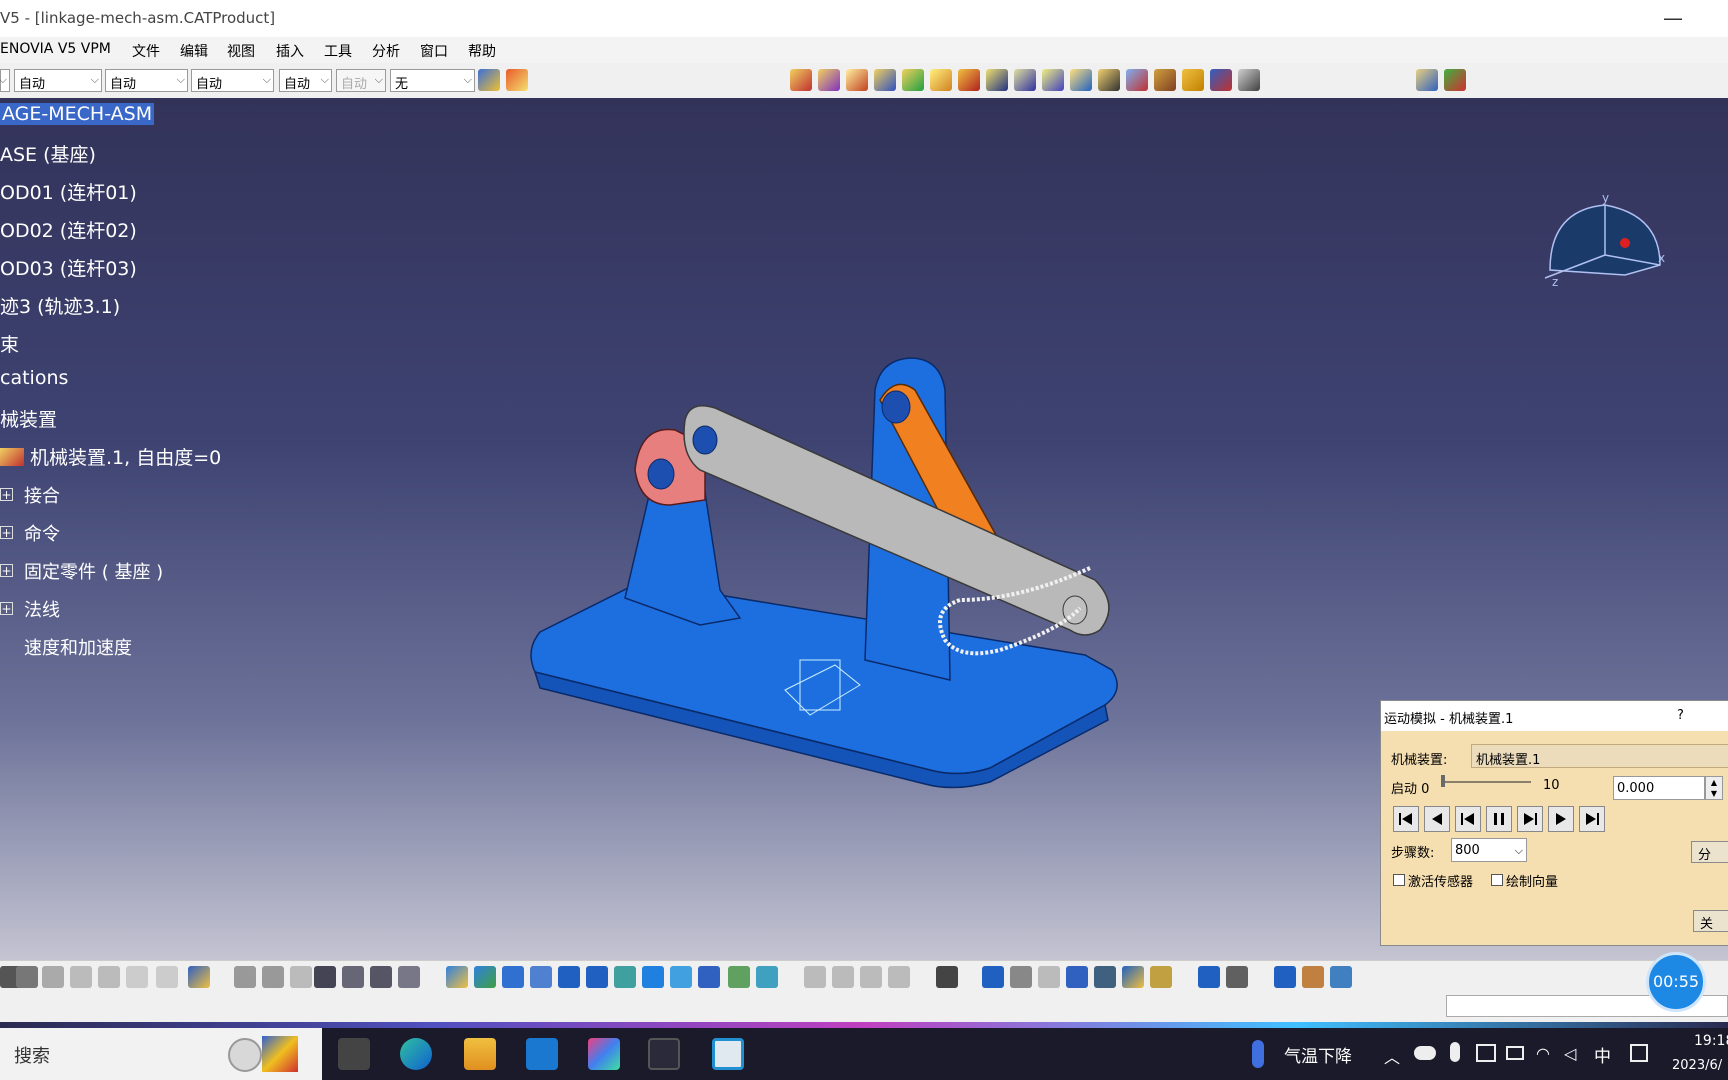 Image resolution: width=1728 pixels, height=1080 pixels. Describe the element at coordinates (1105, 977) in the screenshot. I see `measure-icon` at that location.